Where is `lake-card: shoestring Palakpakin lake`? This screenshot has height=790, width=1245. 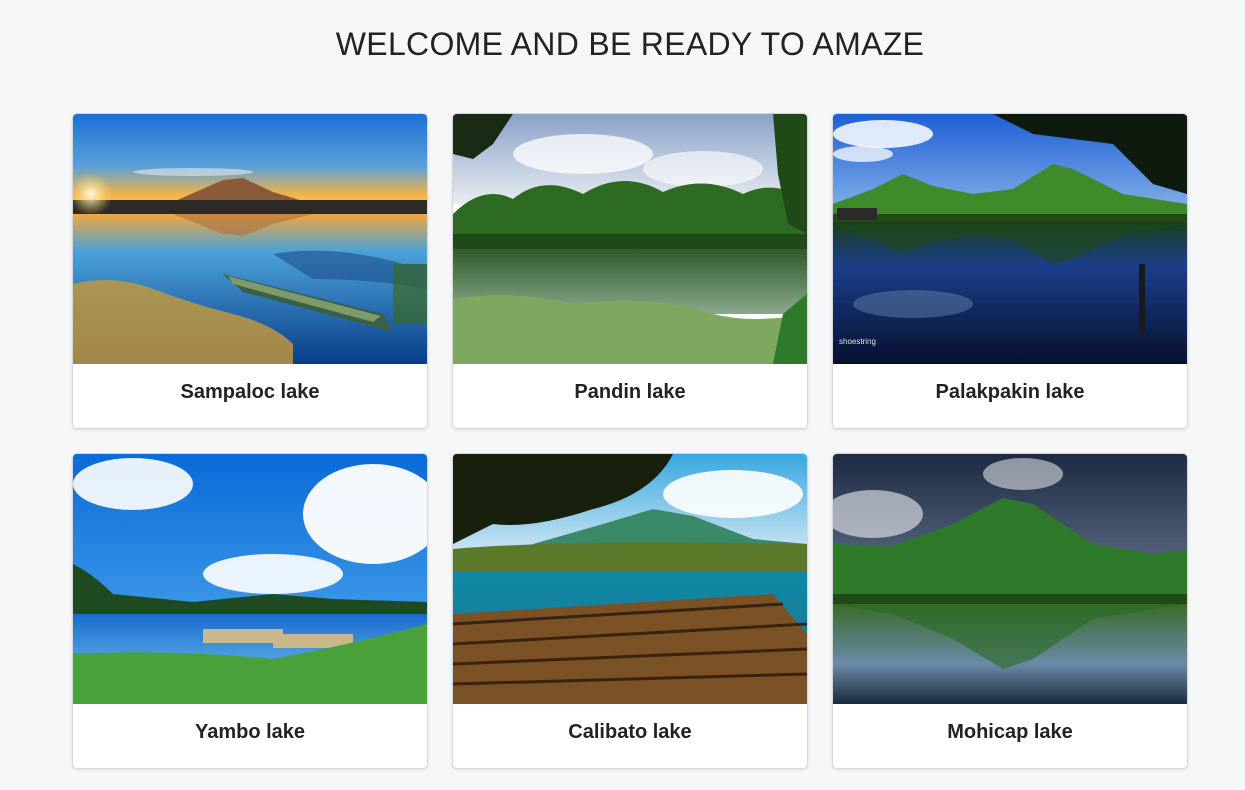 lake-card: shoestring Palakpakin lake is located at coordinates (1010, 271).